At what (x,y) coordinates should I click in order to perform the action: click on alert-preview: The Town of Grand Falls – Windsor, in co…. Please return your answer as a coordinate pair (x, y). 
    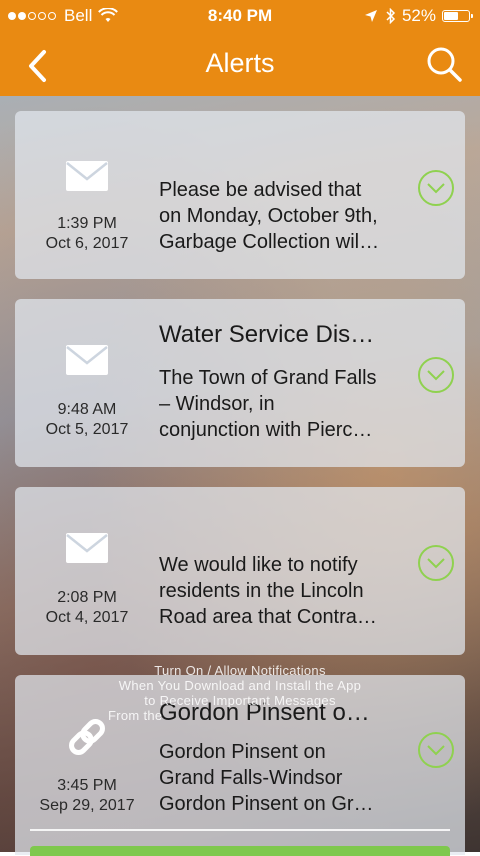
    Looking at the image, I should click on (284, 404).